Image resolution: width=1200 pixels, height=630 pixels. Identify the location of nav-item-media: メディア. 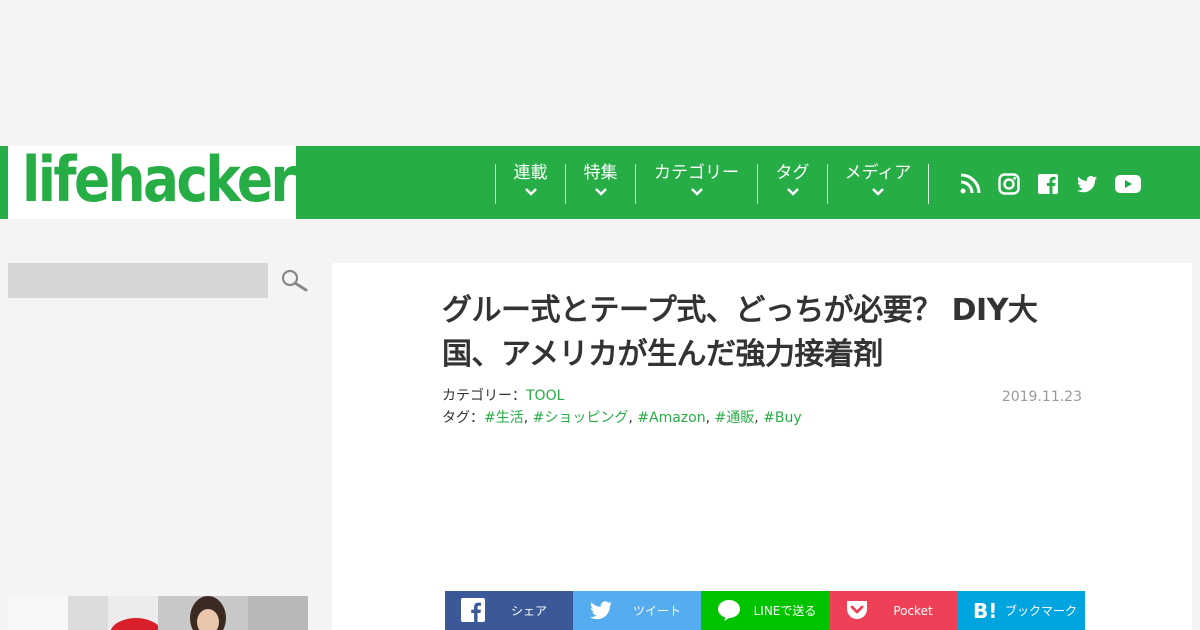
(878, 183).